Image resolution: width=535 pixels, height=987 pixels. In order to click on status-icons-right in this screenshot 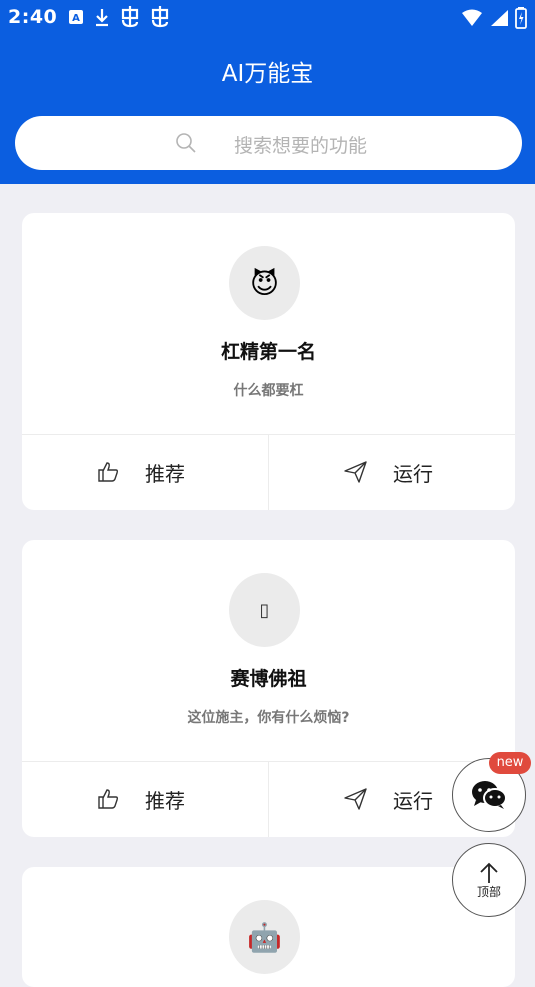, I will do `click(494, 18)`.